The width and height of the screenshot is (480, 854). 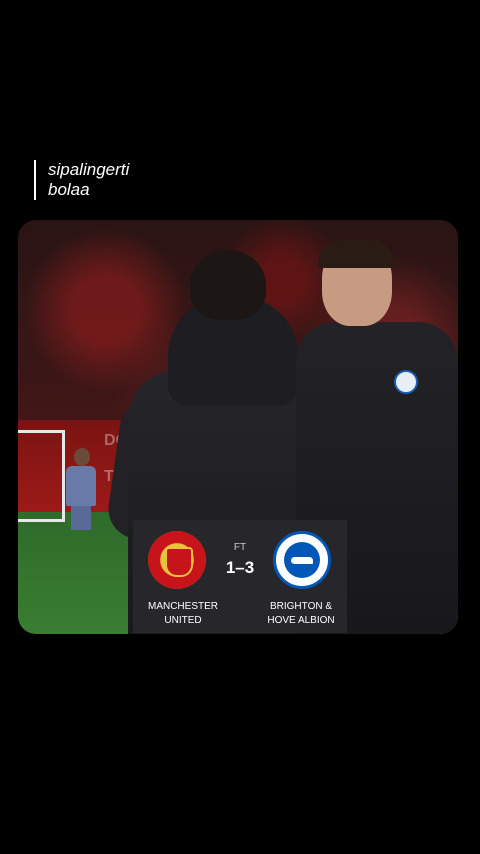 I want to click on brighton-crest-icon, so click(x=302, y=560).